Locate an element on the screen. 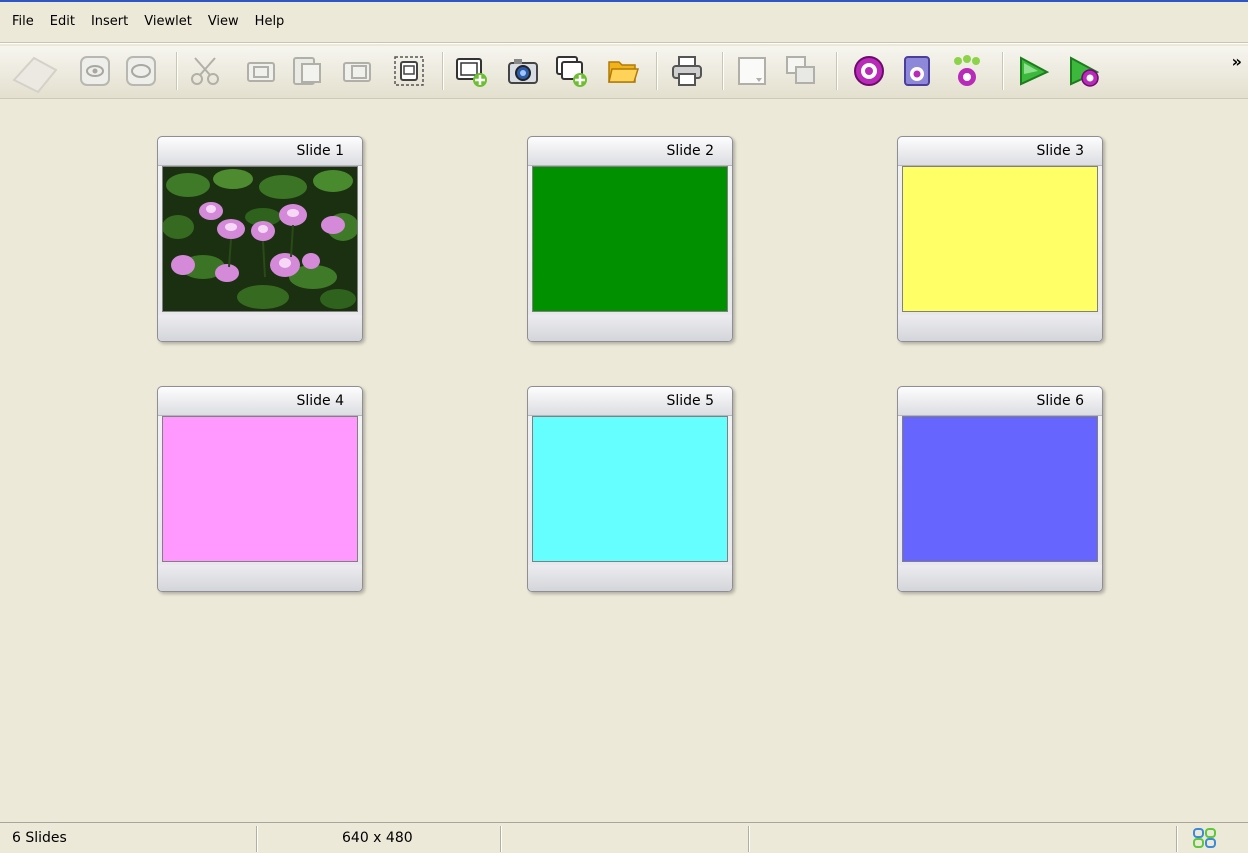 This screenshot has height=853, width=1248. menu-divider-highlight is located at coordinates (624, 43).